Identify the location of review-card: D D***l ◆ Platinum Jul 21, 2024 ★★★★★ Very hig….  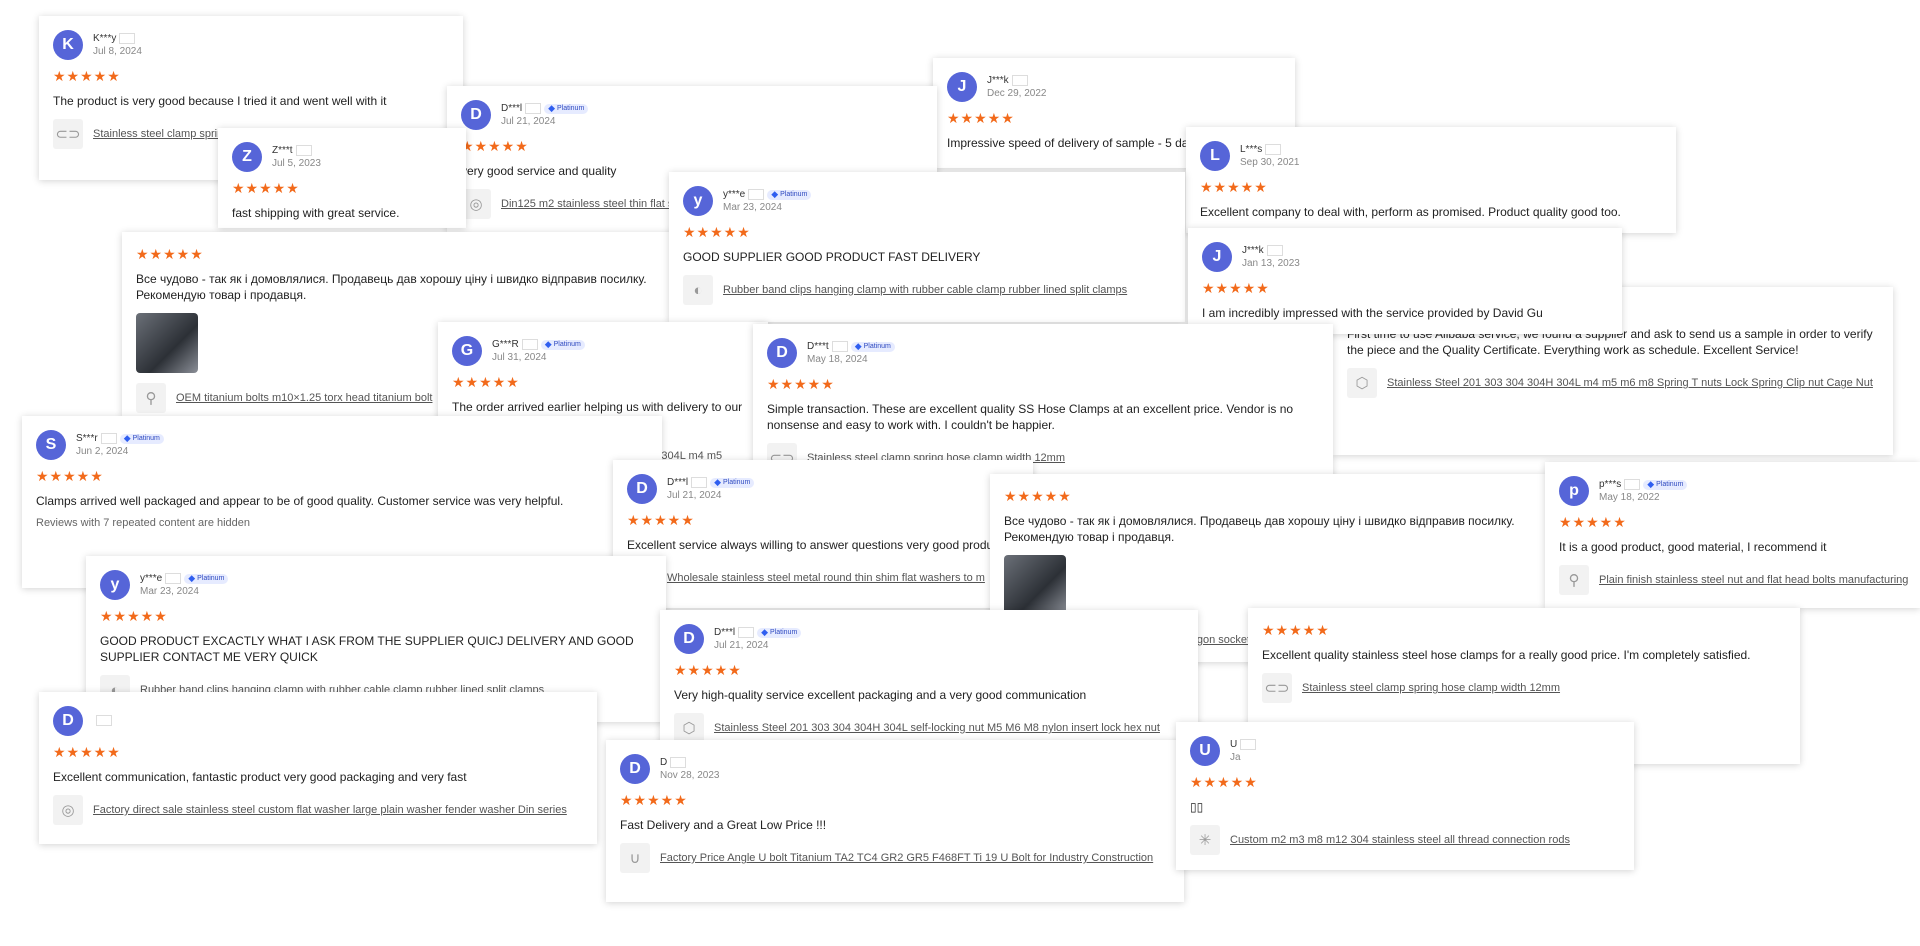
(929, 684).